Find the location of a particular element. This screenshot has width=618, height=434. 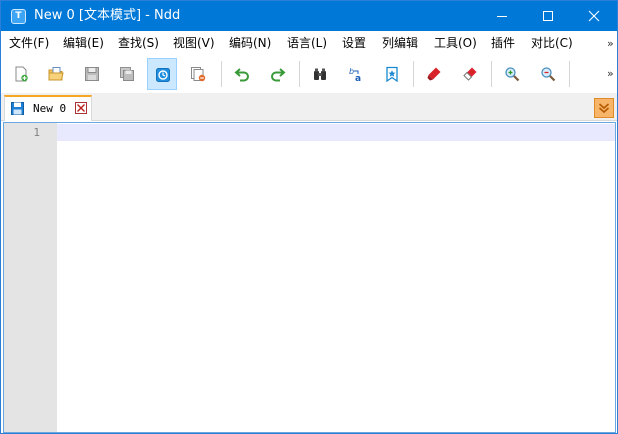

maximize-icon is located at coordinates (548, 16).